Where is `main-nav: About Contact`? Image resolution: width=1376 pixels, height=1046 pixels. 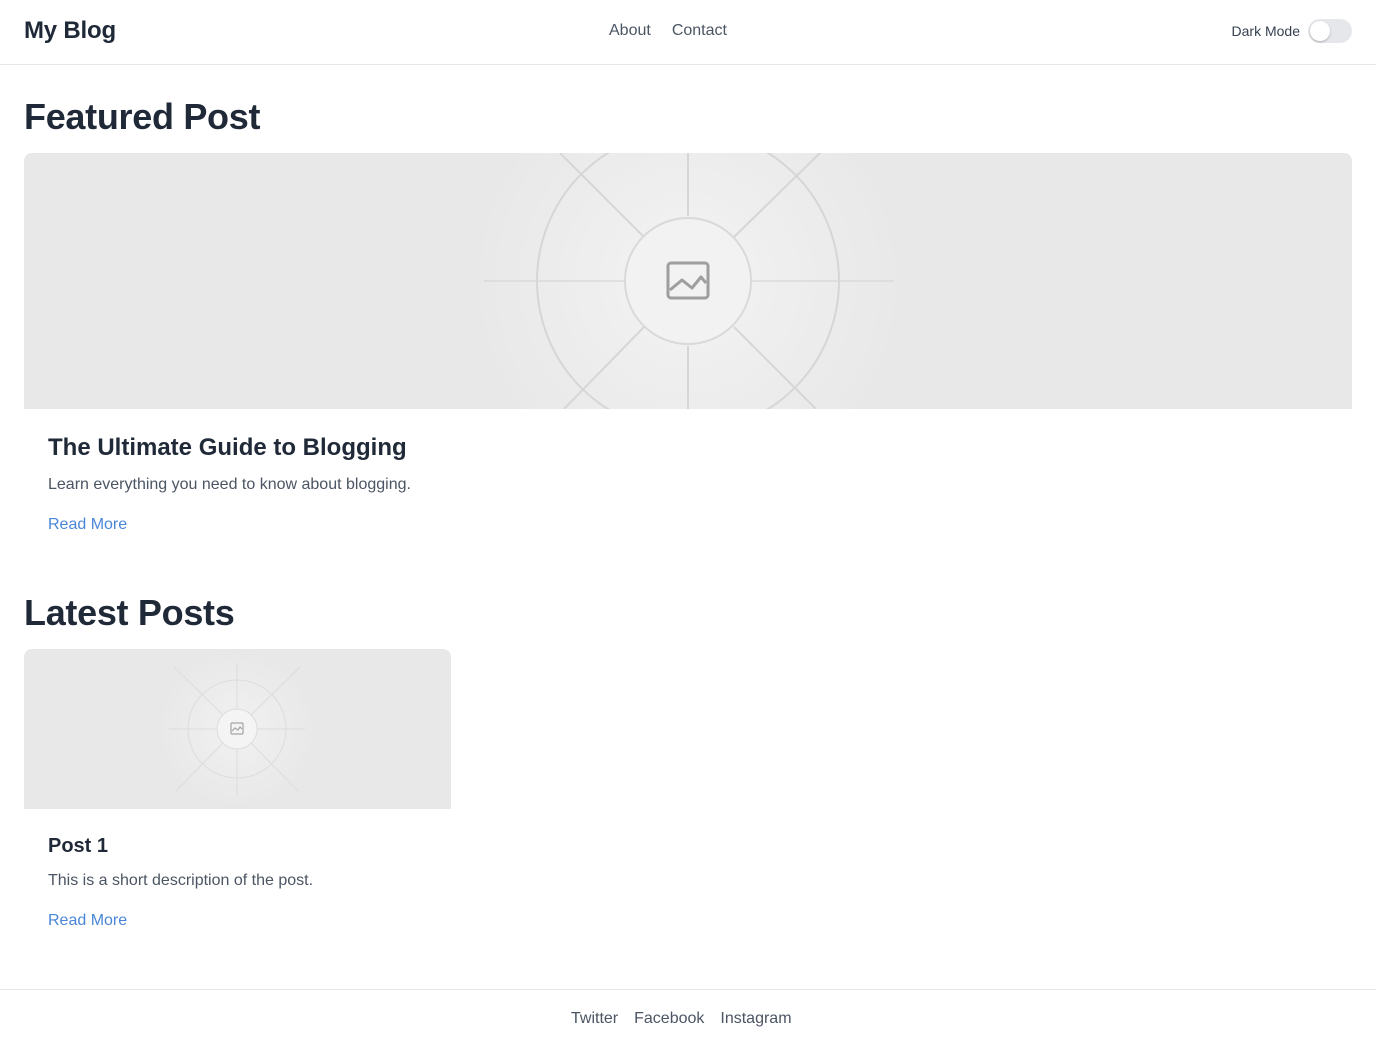
main-nav: About Contact is located at coordinates (668, 31).